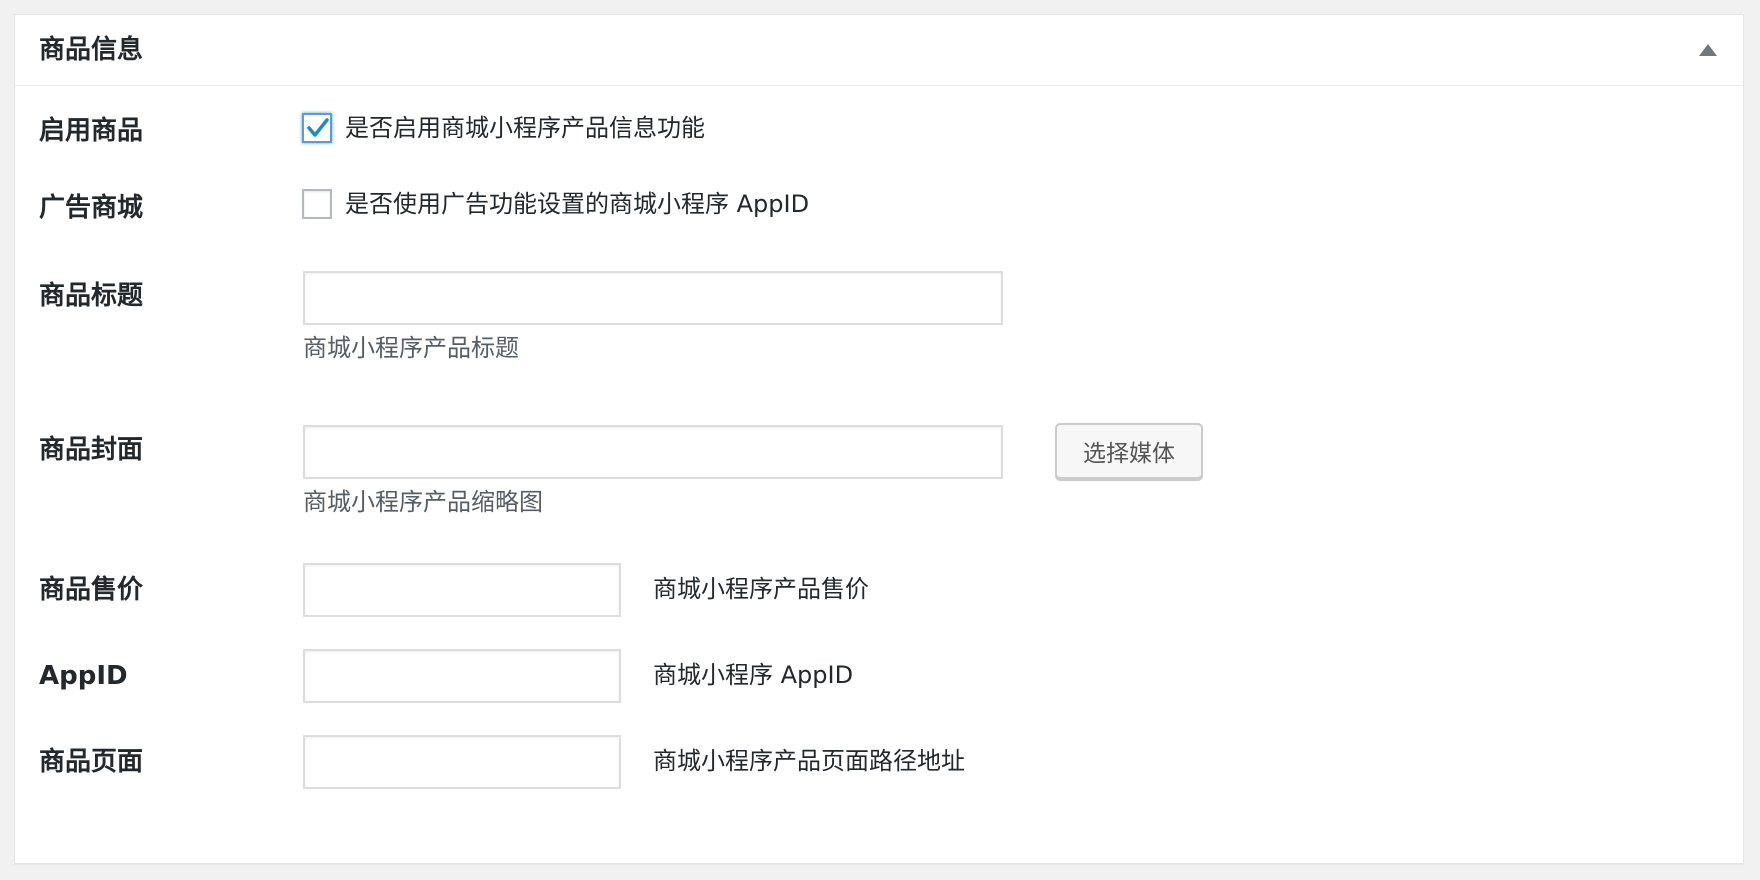 This screenshot has width=1760, height=880. Describe the element at coordinates (91, 296) in the screenshot. I see `field-label-title: 商品标题` at that location.